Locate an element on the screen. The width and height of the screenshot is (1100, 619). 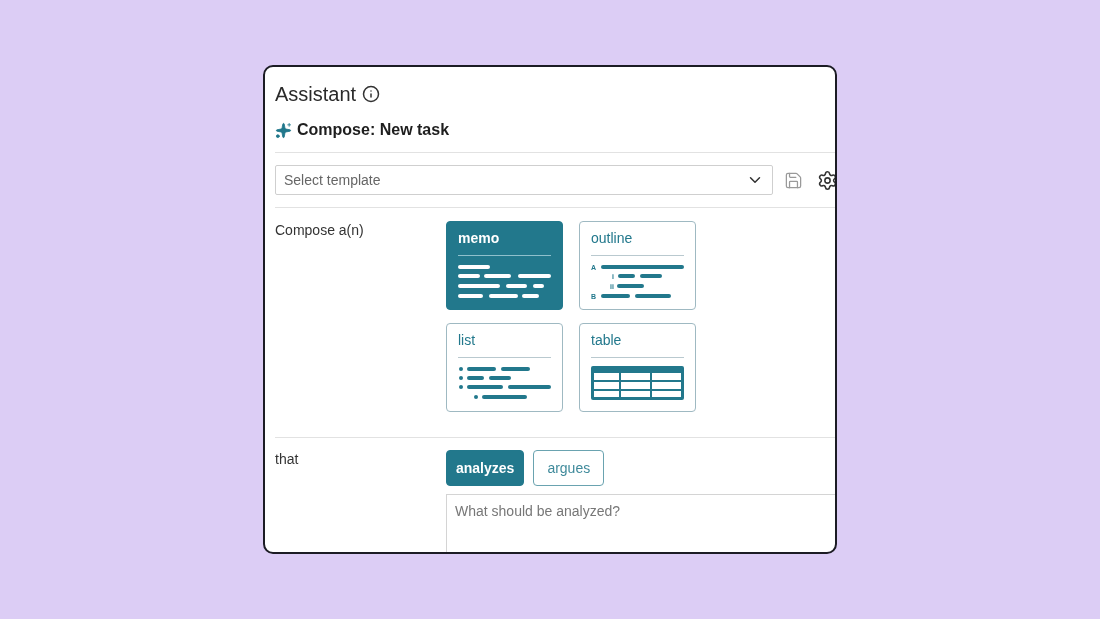
purpose-label: that is located at coordinates (287, 459).